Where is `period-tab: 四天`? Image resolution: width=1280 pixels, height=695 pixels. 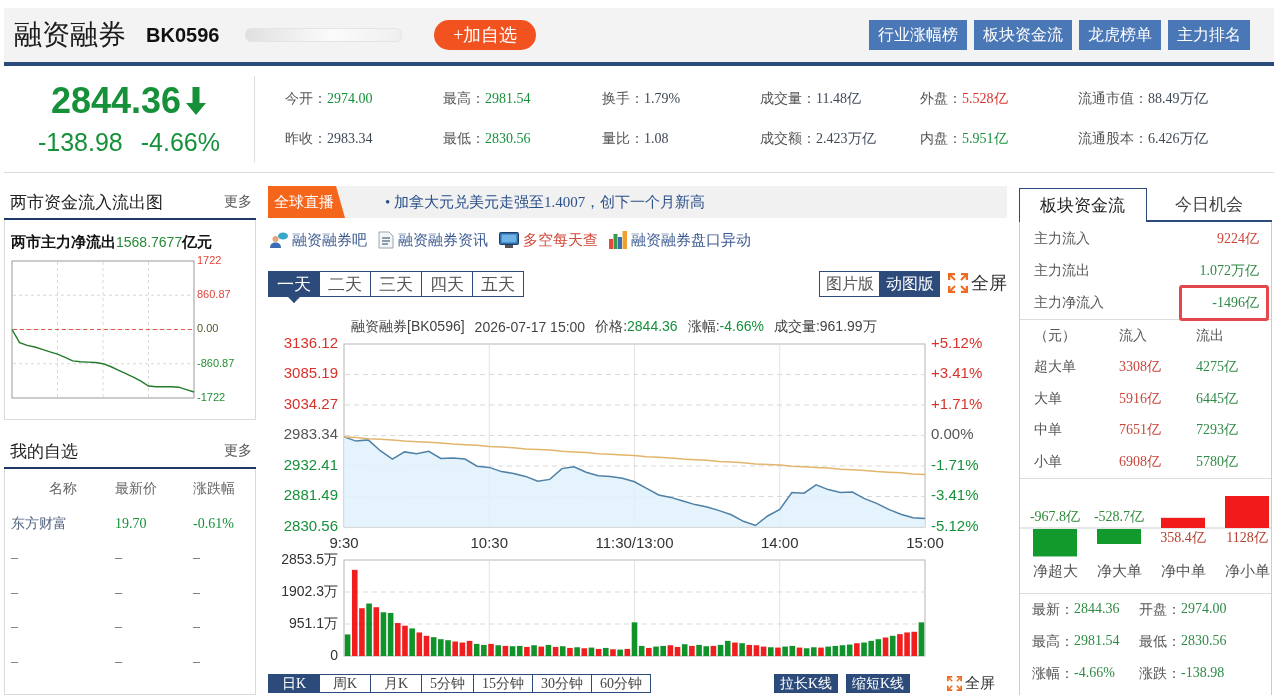 period-tab: 四天 is located at coordinates (447, 284).